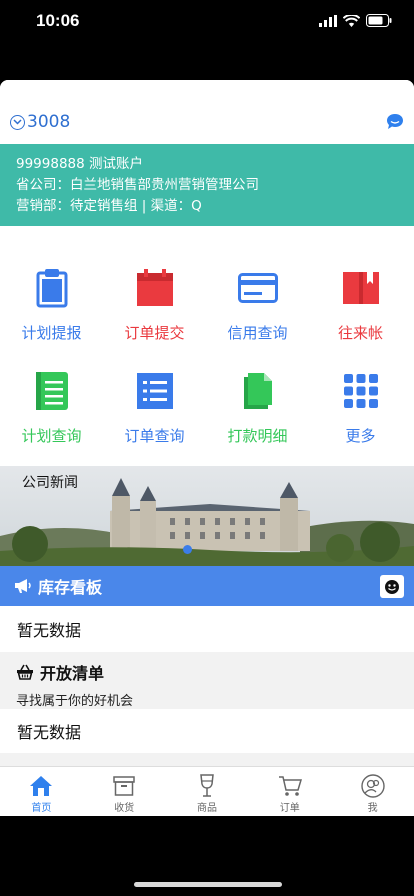 Image resolution: width=414 pixels, height=896 pixels. I want to click on wine-glass-icon, so click(207, 785).